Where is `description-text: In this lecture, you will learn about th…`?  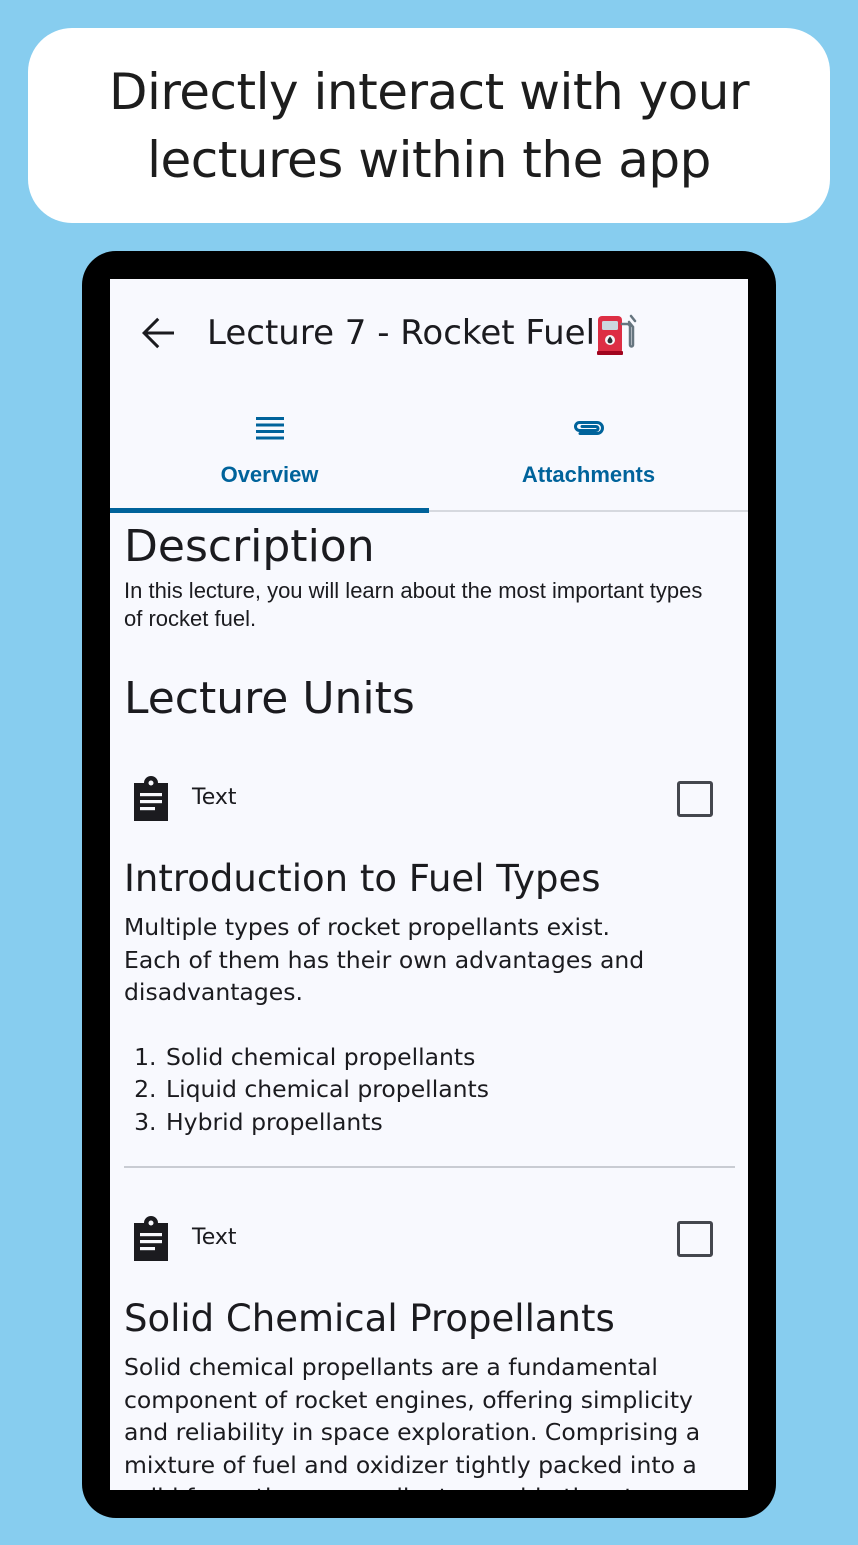 description-text: In this lecture, you will learn about th… is located at coordinates (413, 604).